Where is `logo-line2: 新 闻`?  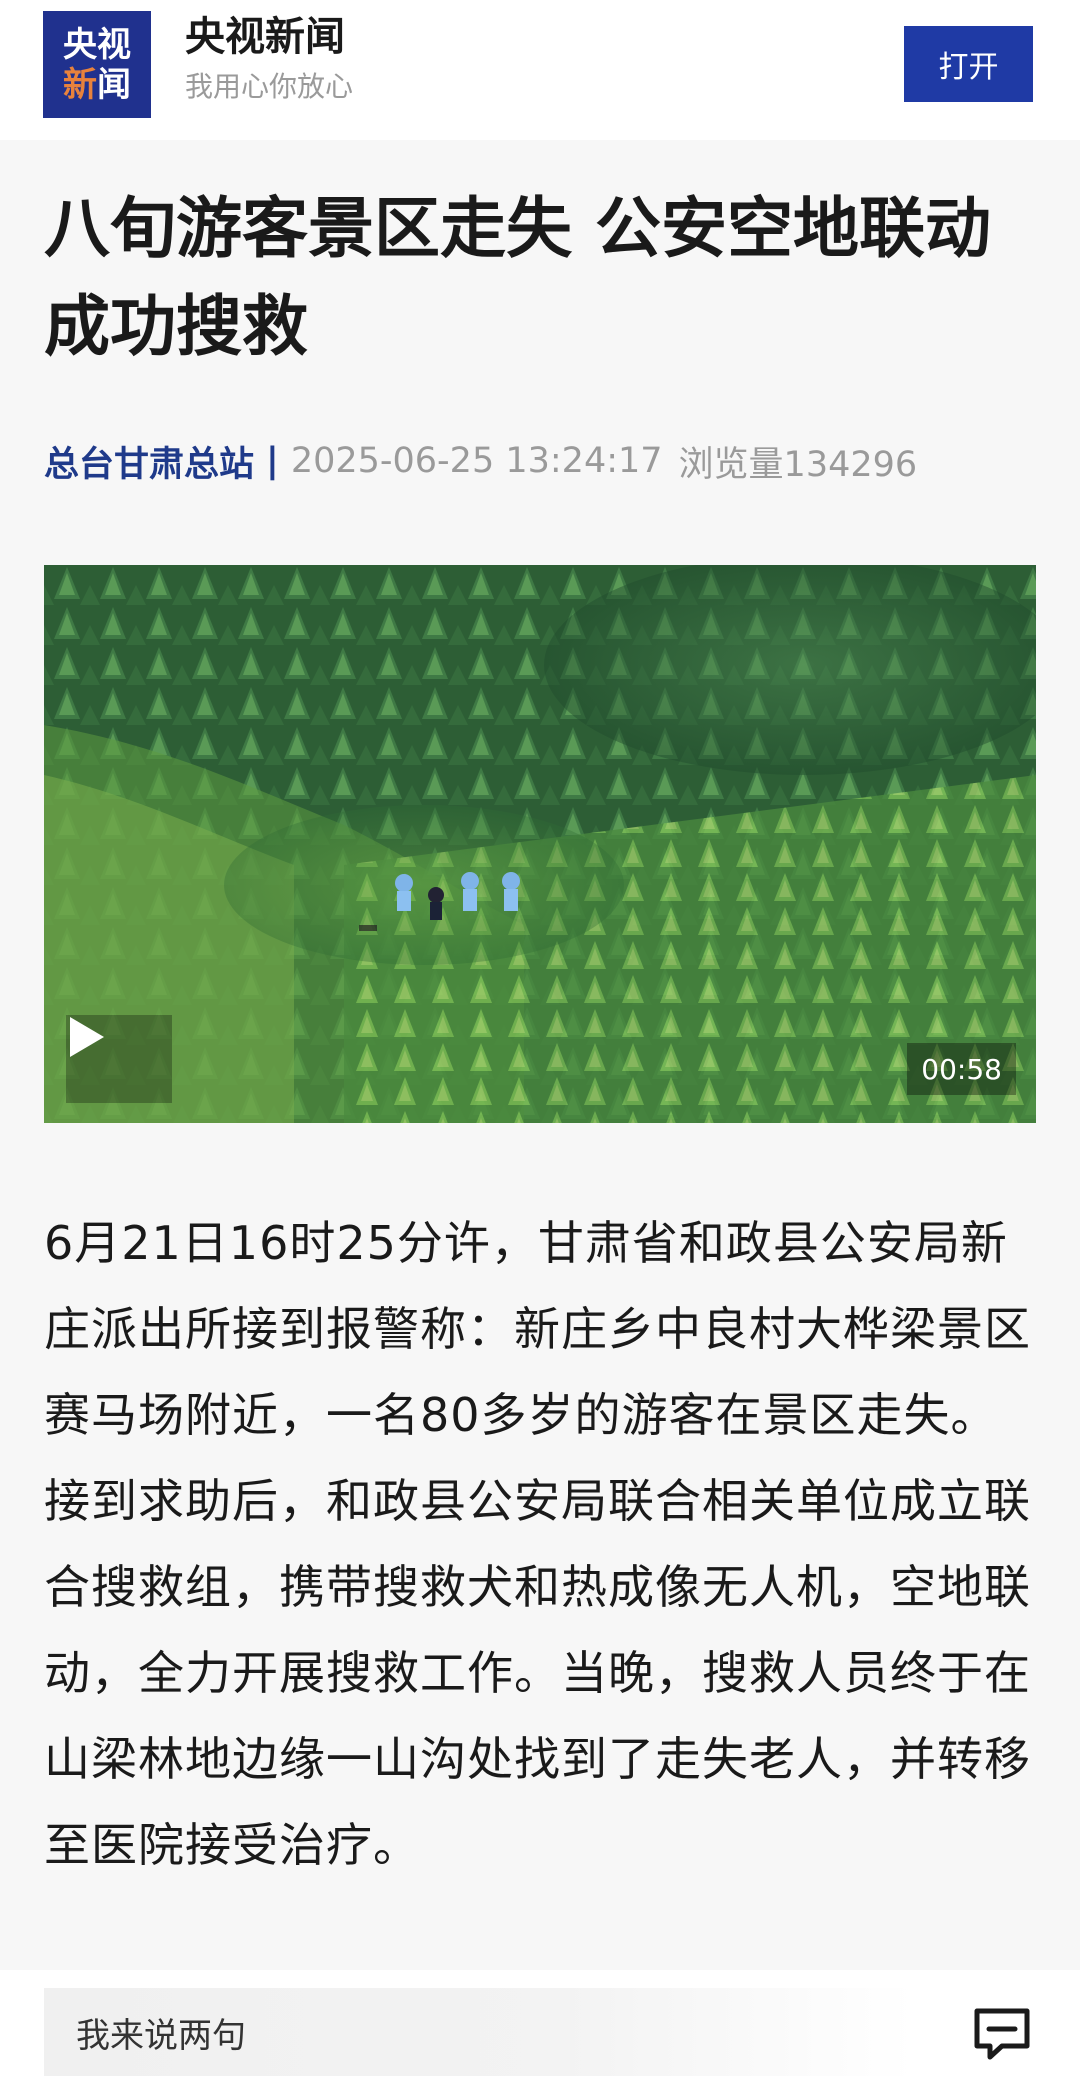
logo-line2: 新 闻 is located at coordinates (97, 85).